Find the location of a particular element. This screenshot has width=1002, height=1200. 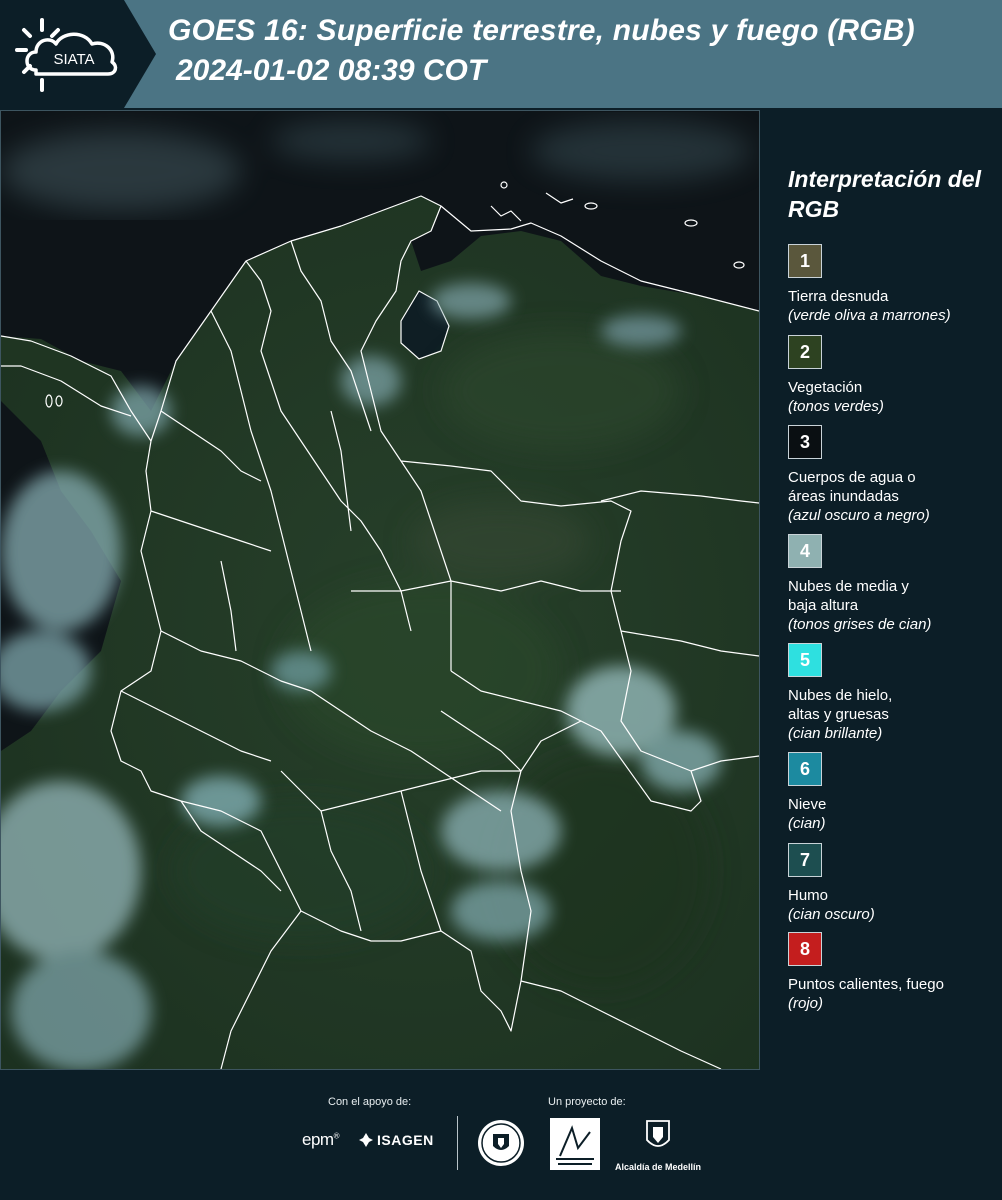

legend-label: Puntos calientes, fuego is located at coordinates (866, 984).